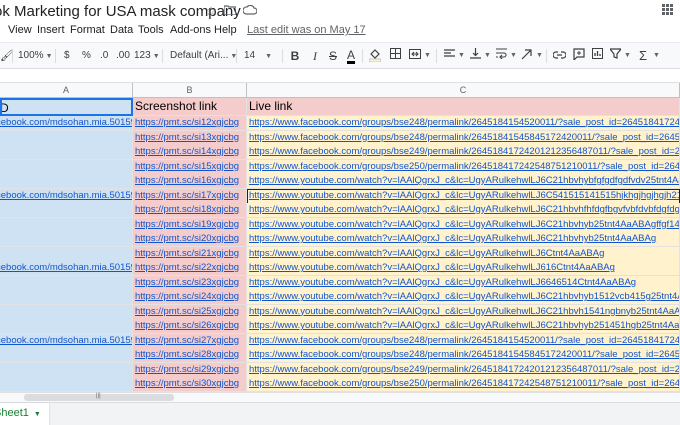  What do you see at coordinates (250, 11) in the screenshot?
I see `cloud-status-icon` at bounding box center [250, 11].